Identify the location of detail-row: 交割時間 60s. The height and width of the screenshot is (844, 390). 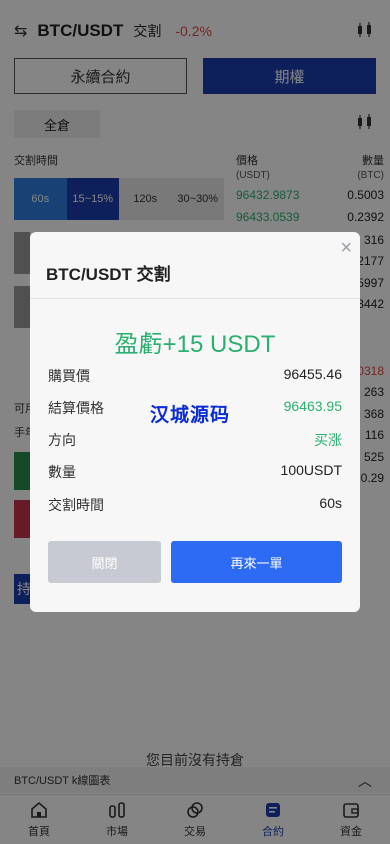
(195, 505).